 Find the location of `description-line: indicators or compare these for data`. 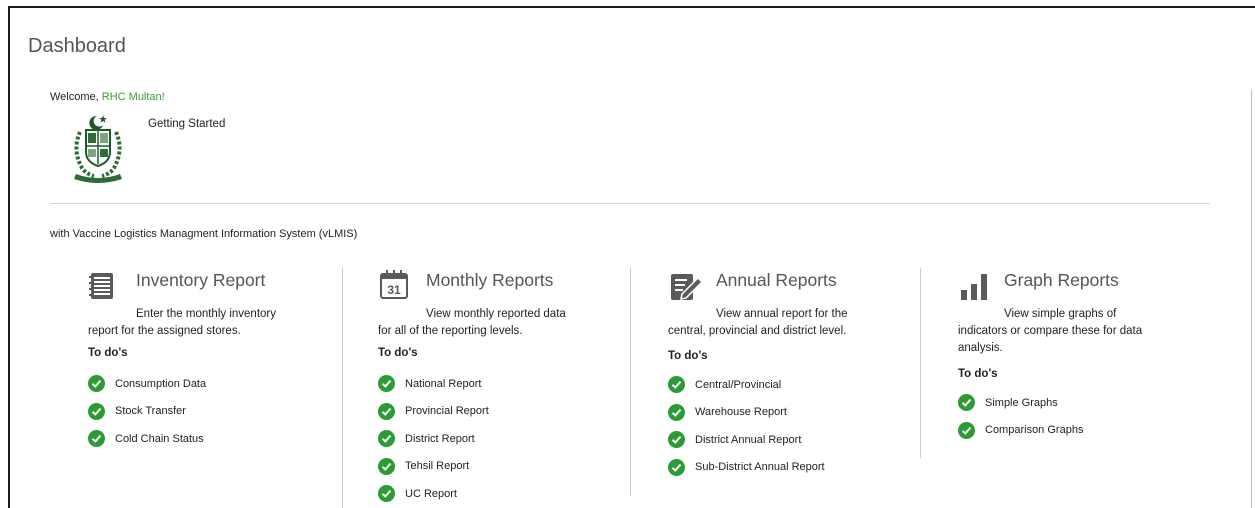

description-line: indicators or compare these for data is located at coordinates (1050, 331).